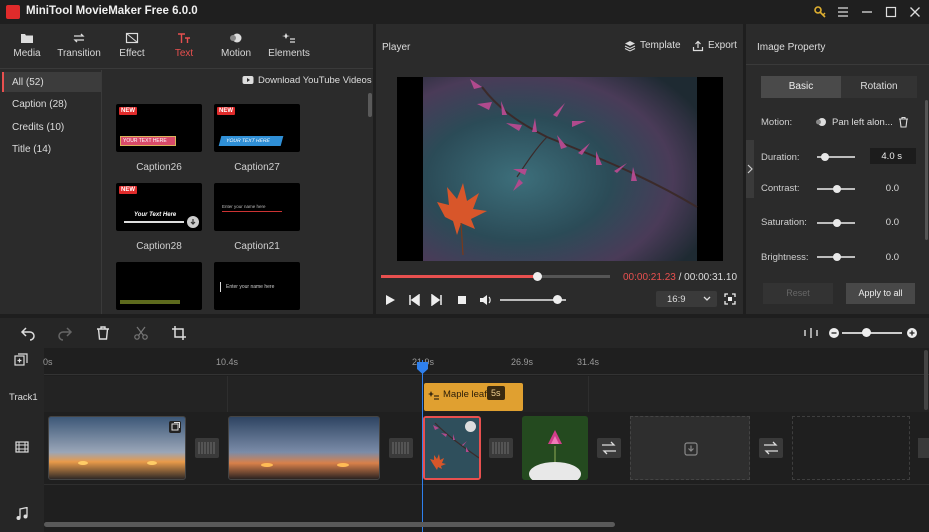  What do you see at coordinates (257, 207) in the screenshot?
I see `caption21-thumb: Enter your name here` at bounding box center [257, 207].